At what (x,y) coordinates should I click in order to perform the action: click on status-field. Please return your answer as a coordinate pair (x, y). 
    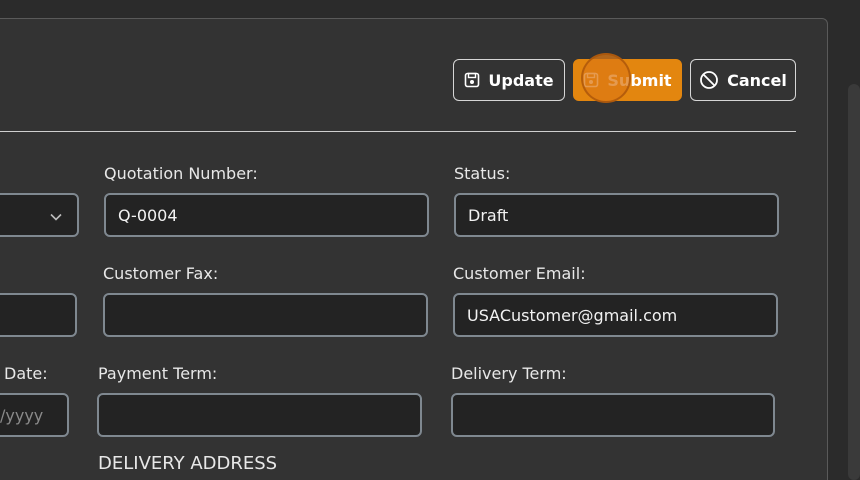
    Looking at the image, I should click on (616, 215).